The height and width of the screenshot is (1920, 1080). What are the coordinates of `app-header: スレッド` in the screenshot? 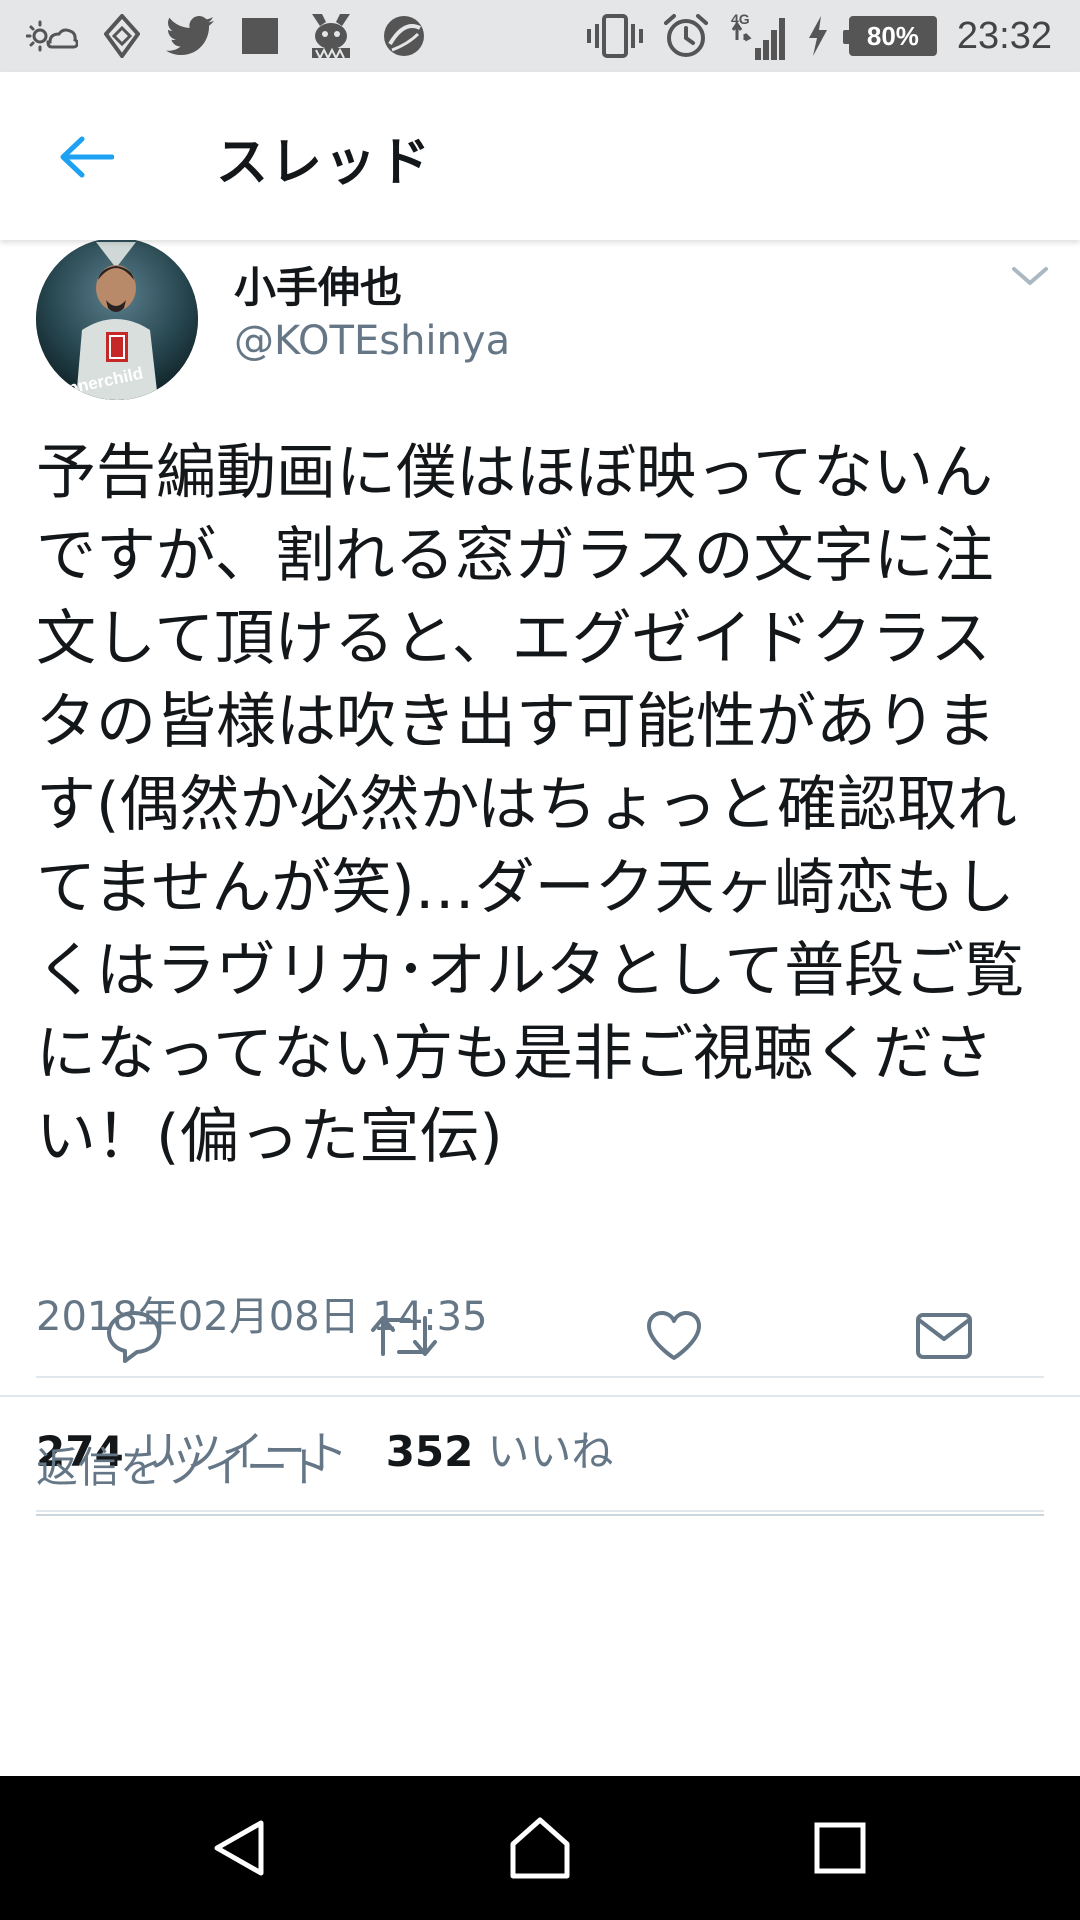 It's located at (540, 156).